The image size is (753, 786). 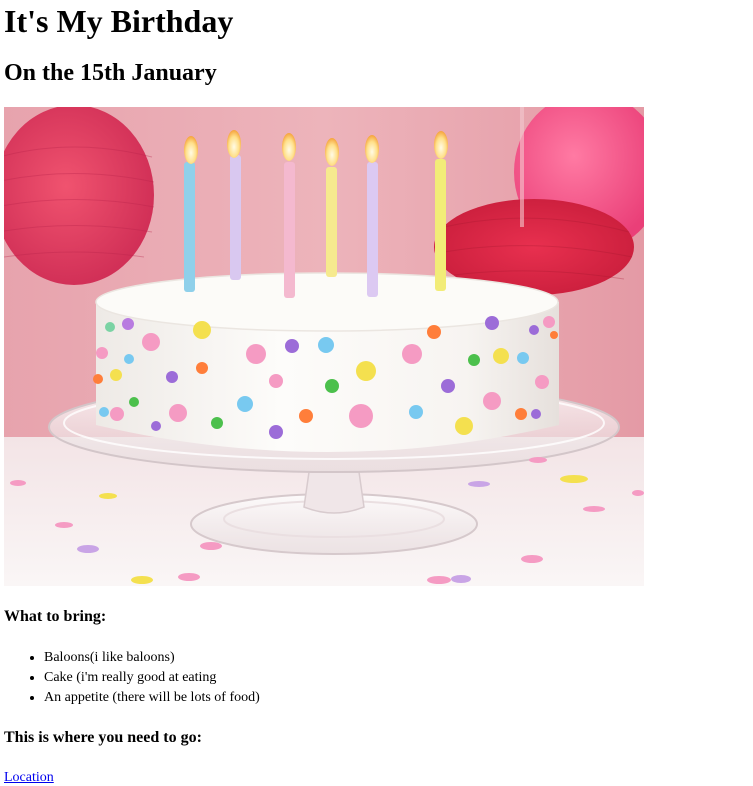 What do you see at coordinates (372, 229) in the screenshot?
I see `candle-lilac` at bounding box center [372, 229].